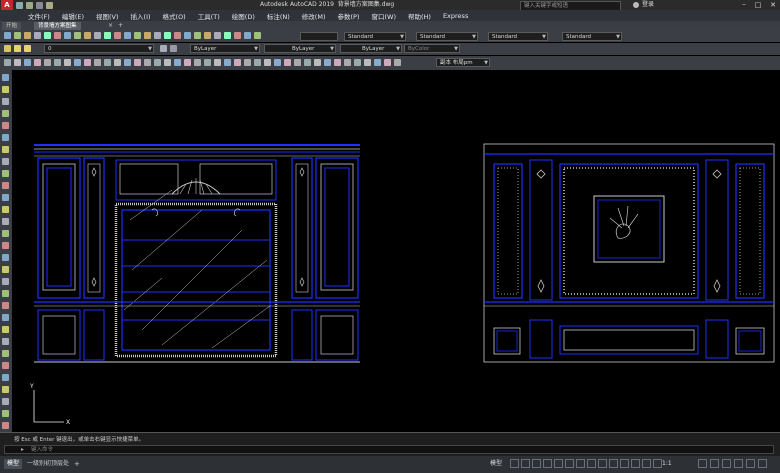 The width and height of the screenshot is (780, 473). Describe the element at coordinates (209, 16) in the screenshot. I see `menu-tools: 工具(T)` at that location.